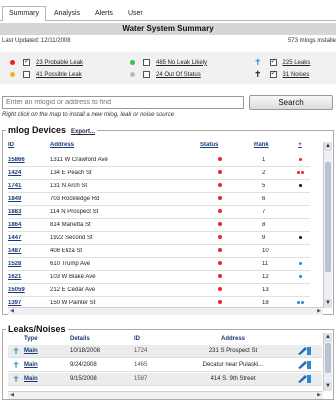  Describe the element at coordinates (159, 251) in the screenshot. I see `table-row: 1487 408 Eliza St 10` at that location.